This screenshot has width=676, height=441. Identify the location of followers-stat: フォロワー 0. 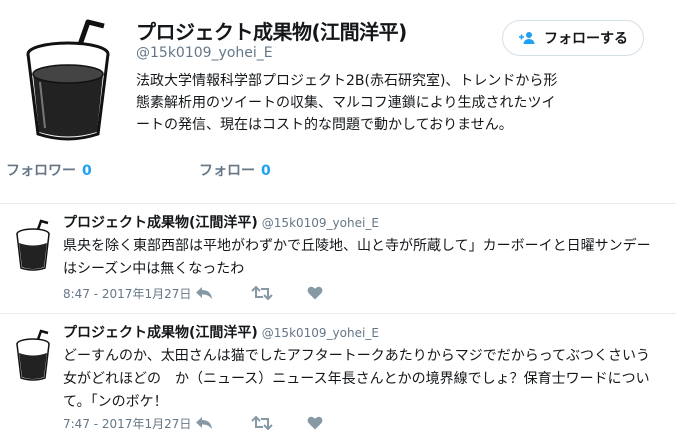
(49, 170).